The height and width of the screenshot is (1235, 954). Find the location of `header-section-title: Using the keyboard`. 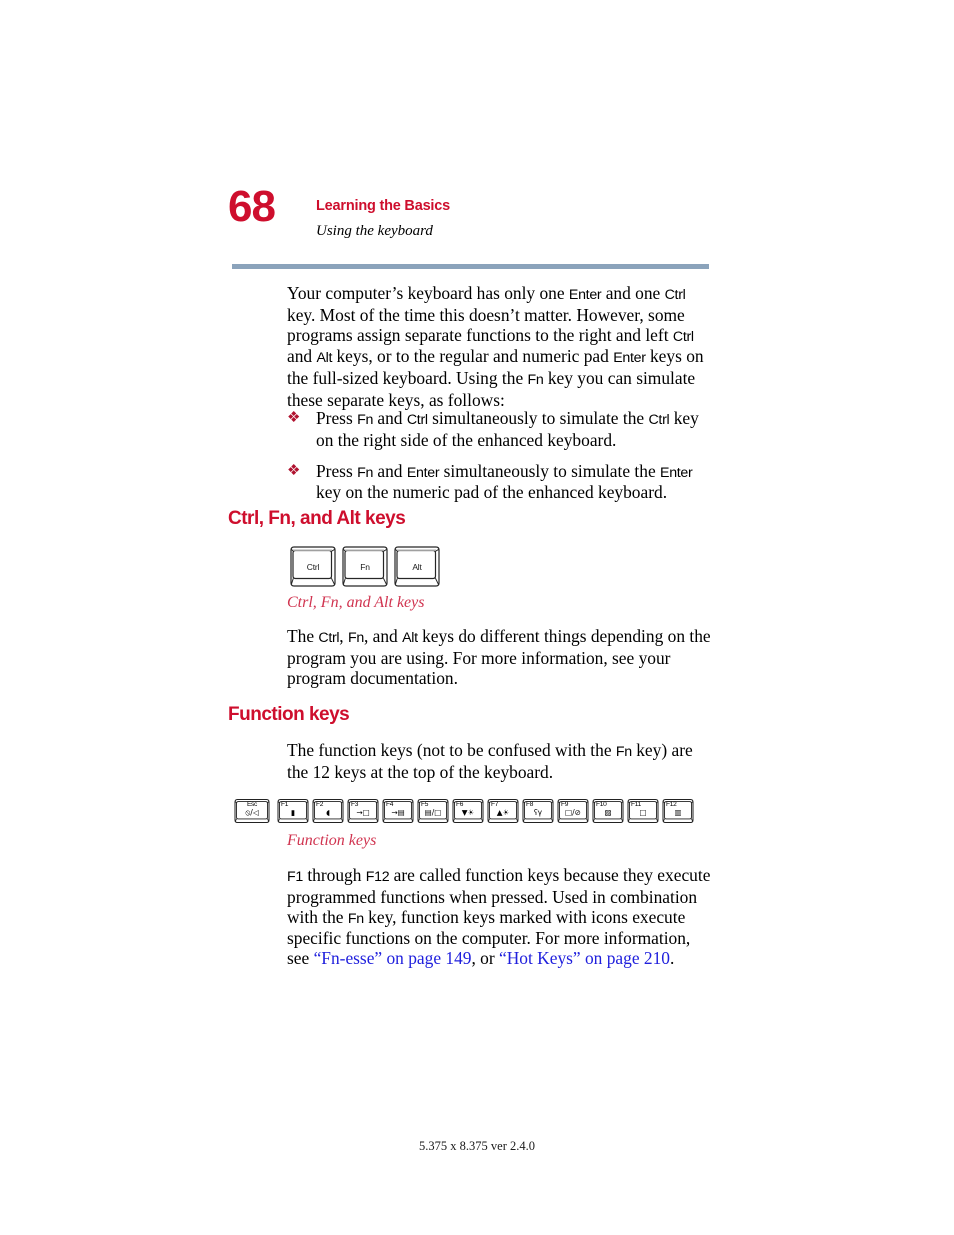

header-section-title: Using the keyboard is located at coordinates (374, 230).